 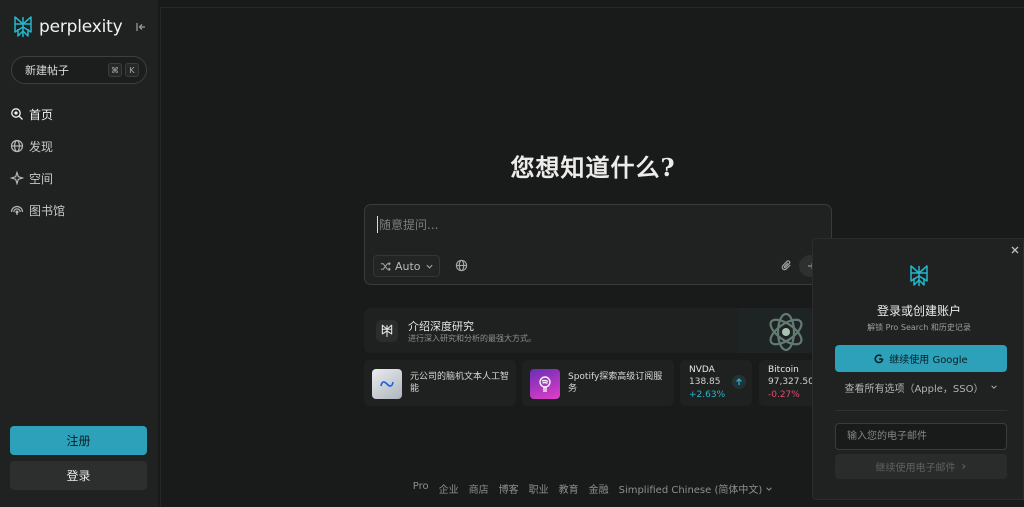 I want to click on footer-link-blog: 博客, so click(x=509, y=488).